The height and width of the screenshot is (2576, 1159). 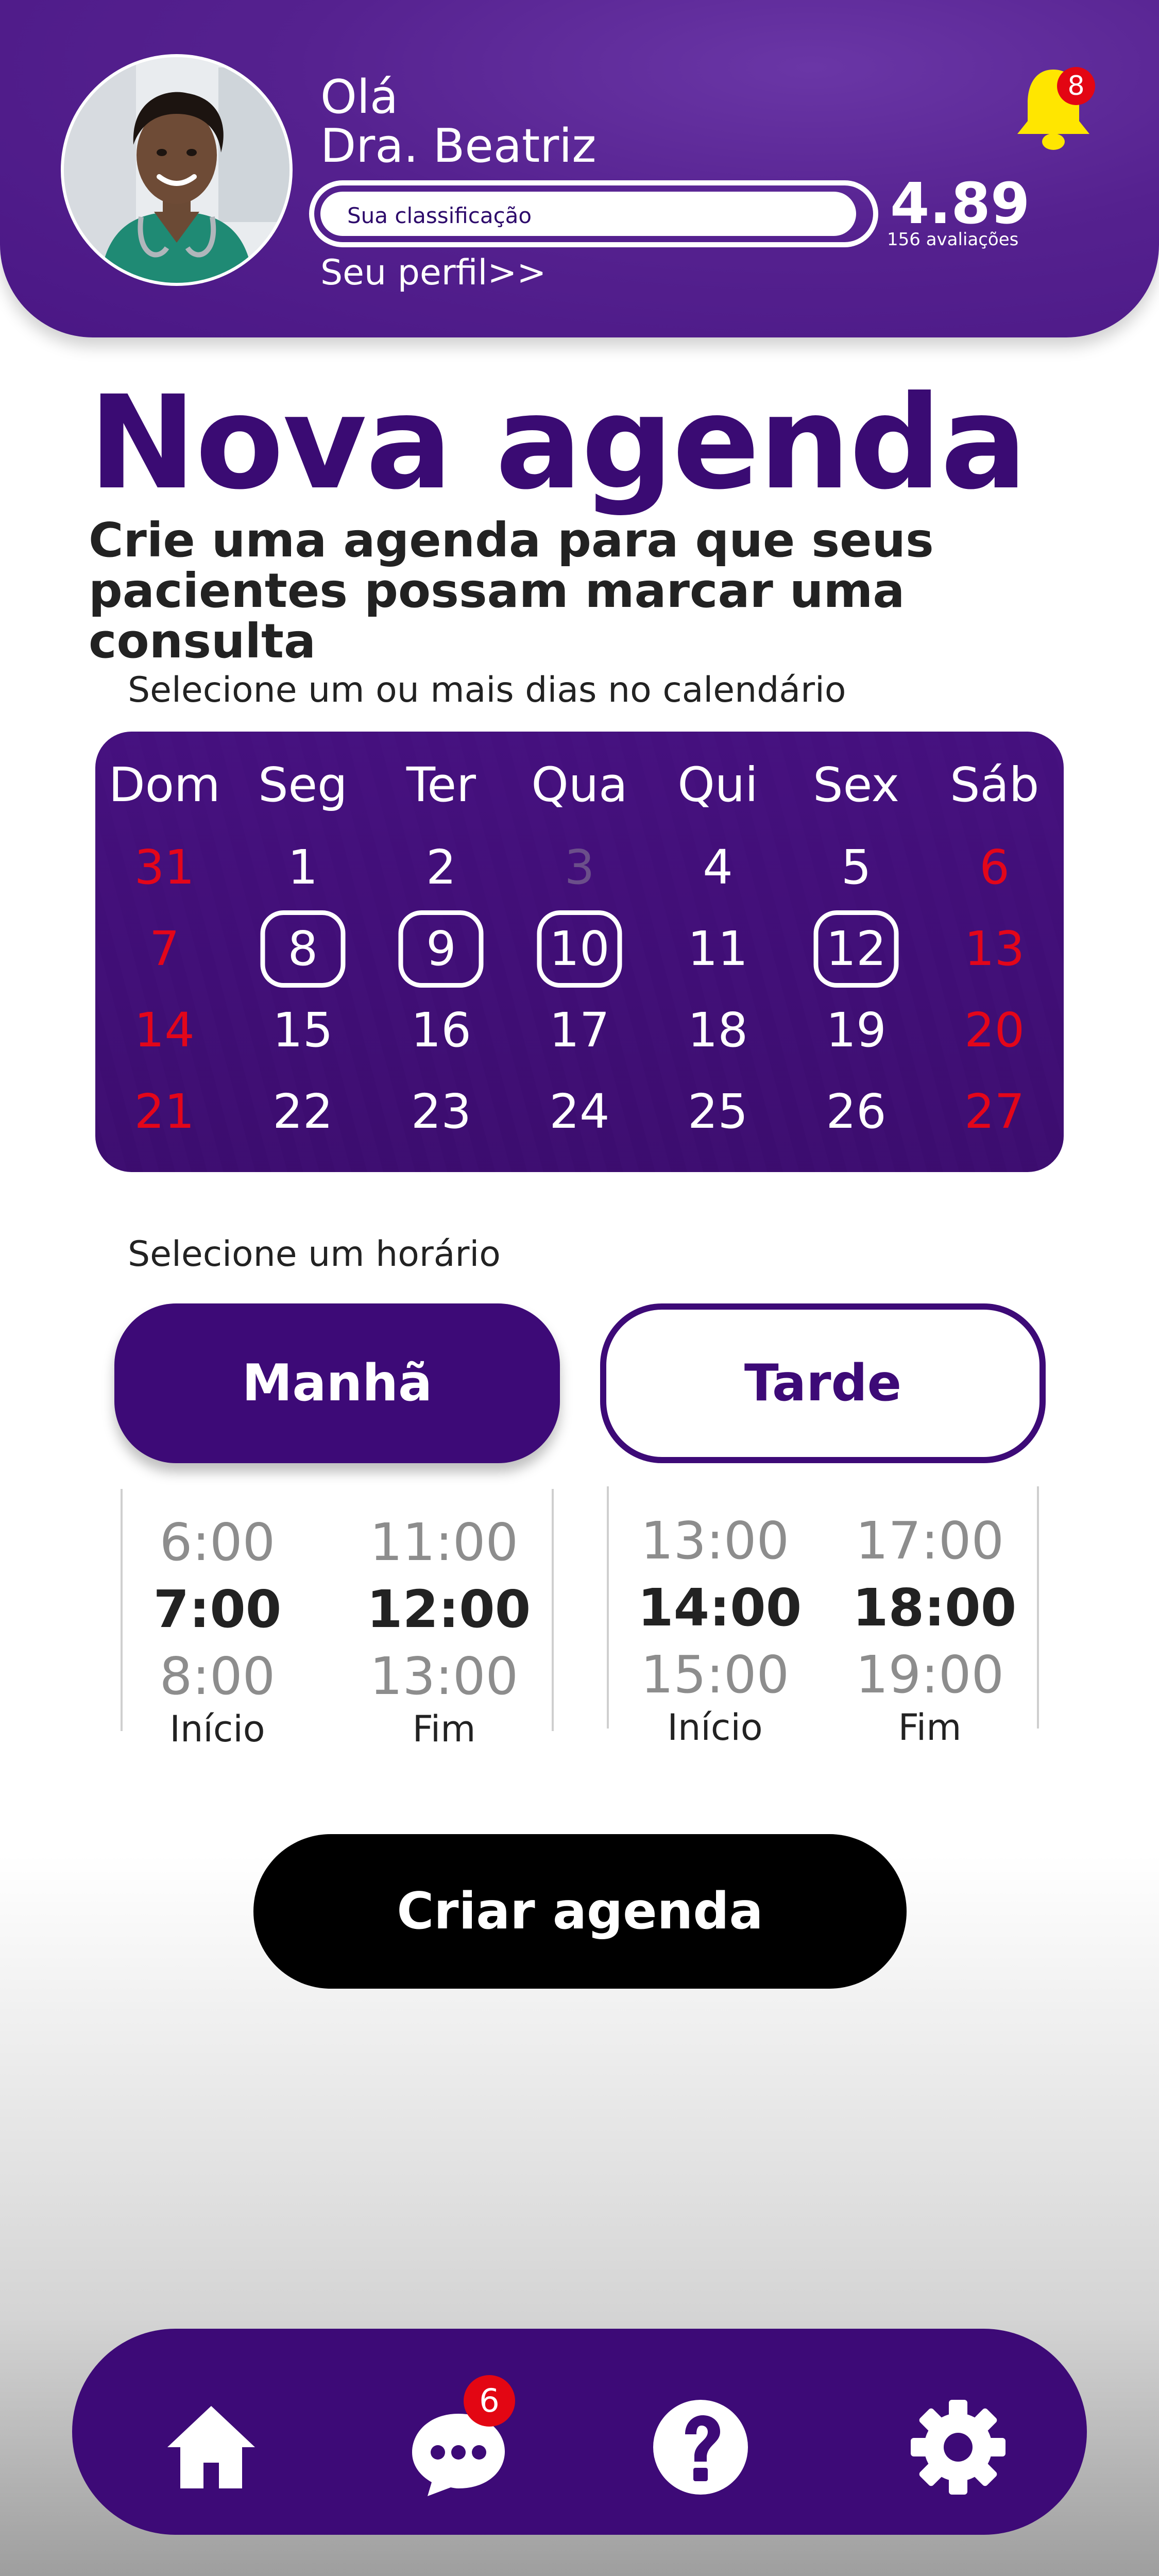 I want to click on settings-icon, so click(x=958, y=2447).